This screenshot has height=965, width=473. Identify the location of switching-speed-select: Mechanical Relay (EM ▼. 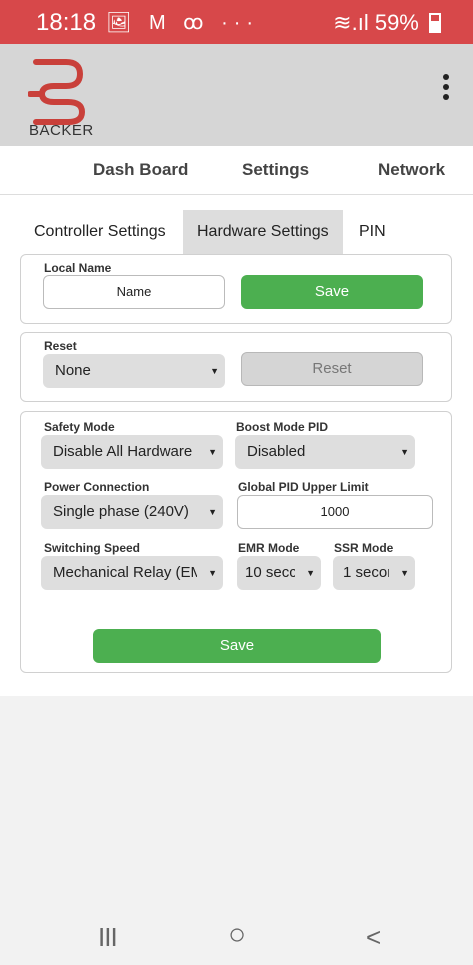
(132, 573).